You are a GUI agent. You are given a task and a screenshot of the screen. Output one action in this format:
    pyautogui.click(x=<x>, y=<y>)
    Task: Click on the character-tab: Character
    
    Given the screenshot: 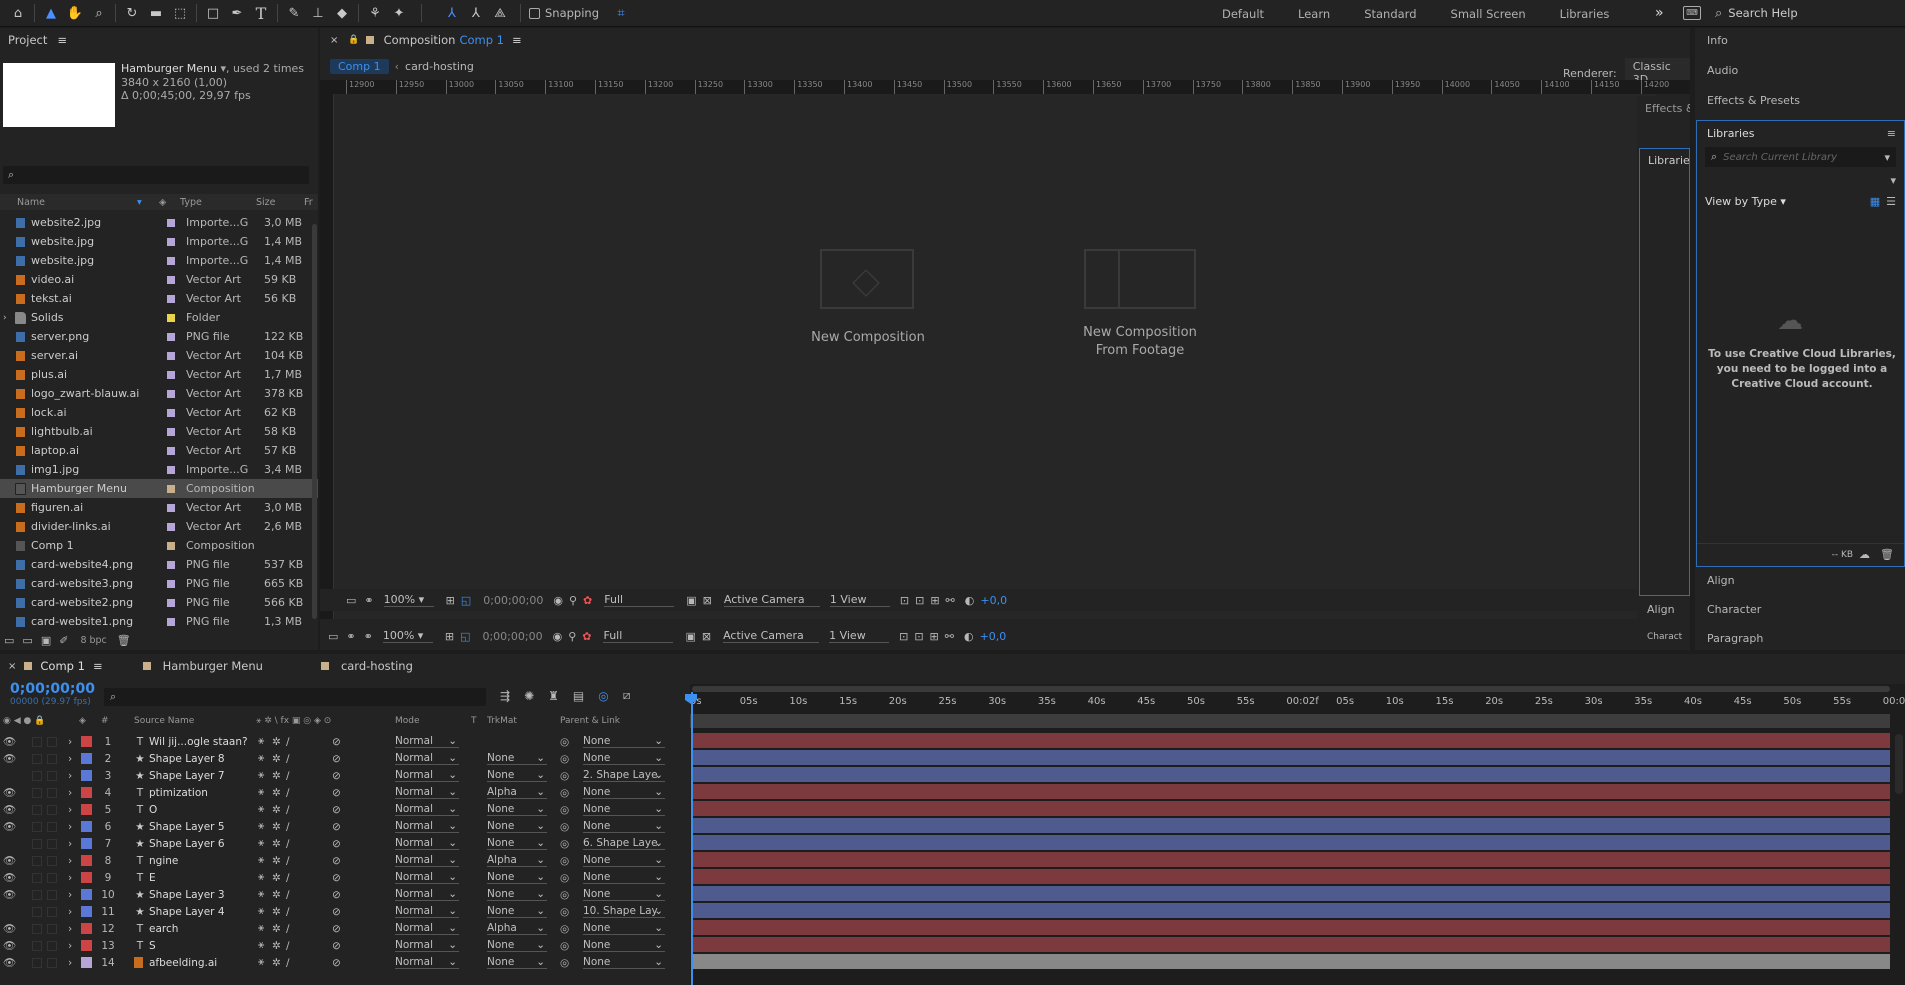 What is the action you would take?
    pyautogui.click(x=1734, y=609)
    